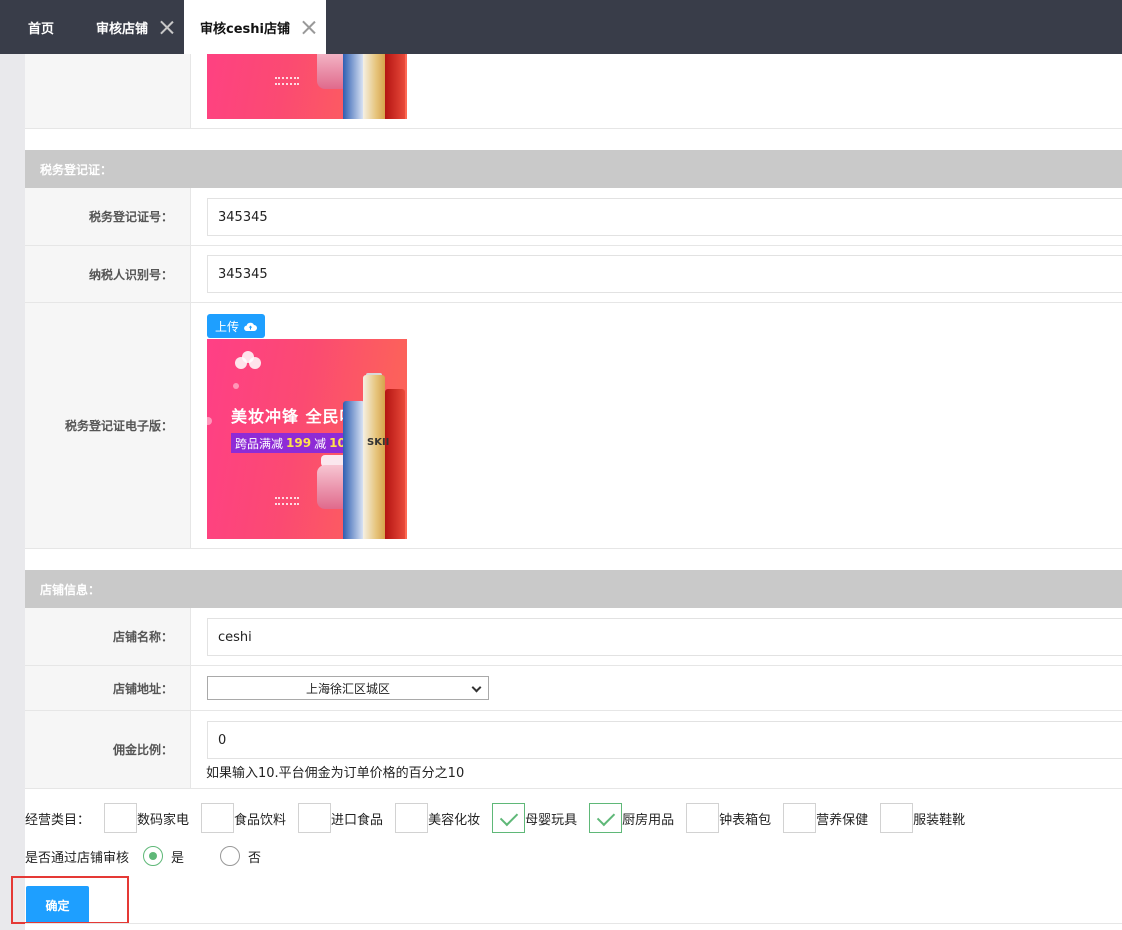  I want to click on tax-registration-label: 税务登记证号：, so click(108, 216).